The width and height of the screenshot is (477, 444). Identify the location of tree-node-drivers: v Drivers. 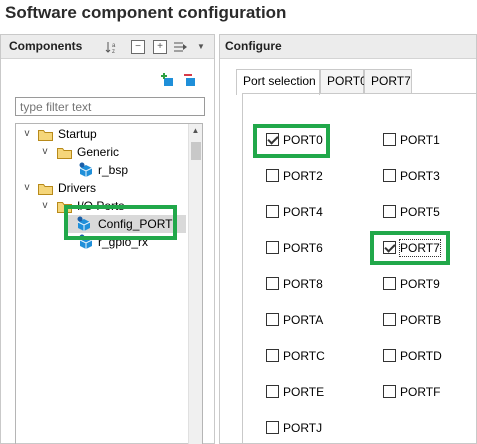
(101, 188).